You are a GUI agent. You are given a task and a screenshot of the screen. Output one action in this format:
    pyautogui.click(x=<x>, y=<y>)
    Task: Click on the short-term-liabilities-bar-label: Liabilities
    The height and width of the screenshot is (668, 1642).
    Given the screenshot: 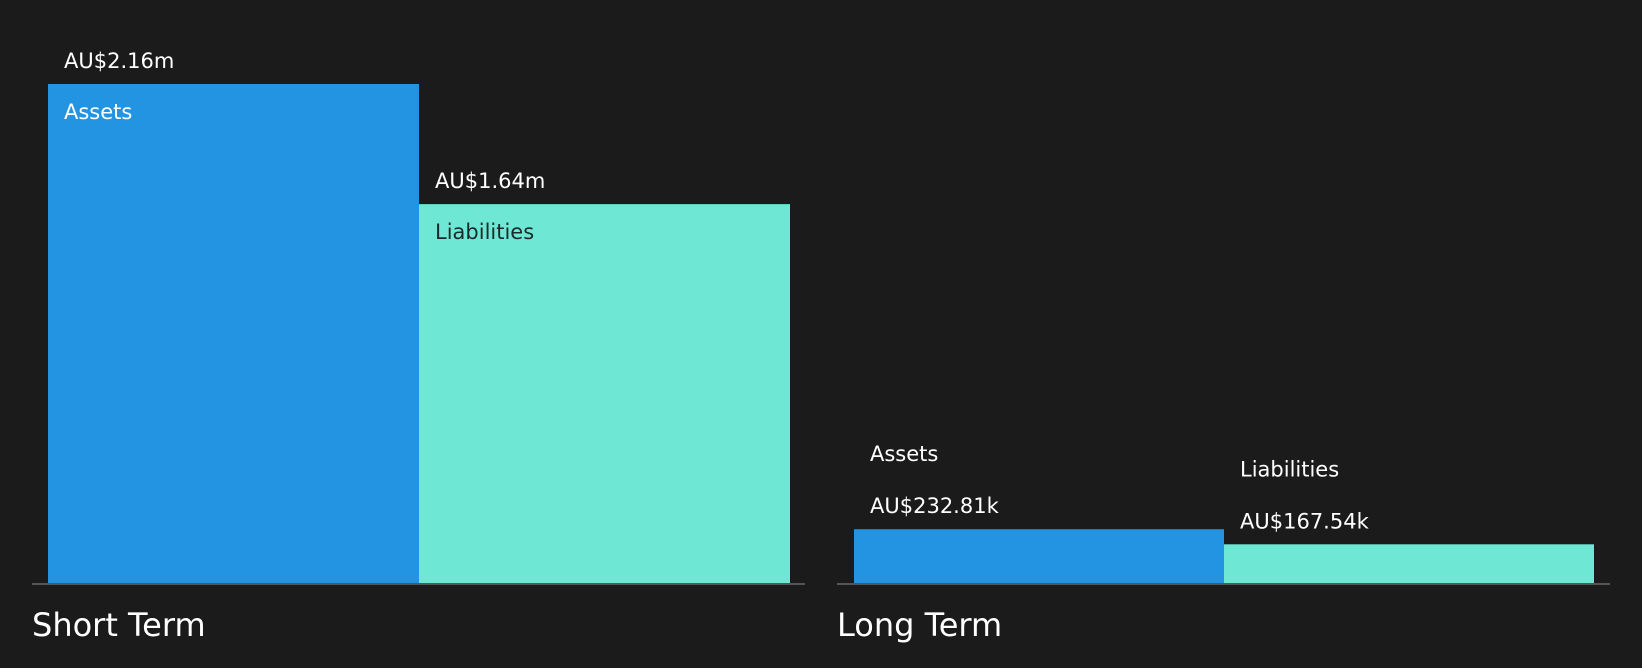 What is the action you would take?
    pyautogui.click(x=484, y=232)
    